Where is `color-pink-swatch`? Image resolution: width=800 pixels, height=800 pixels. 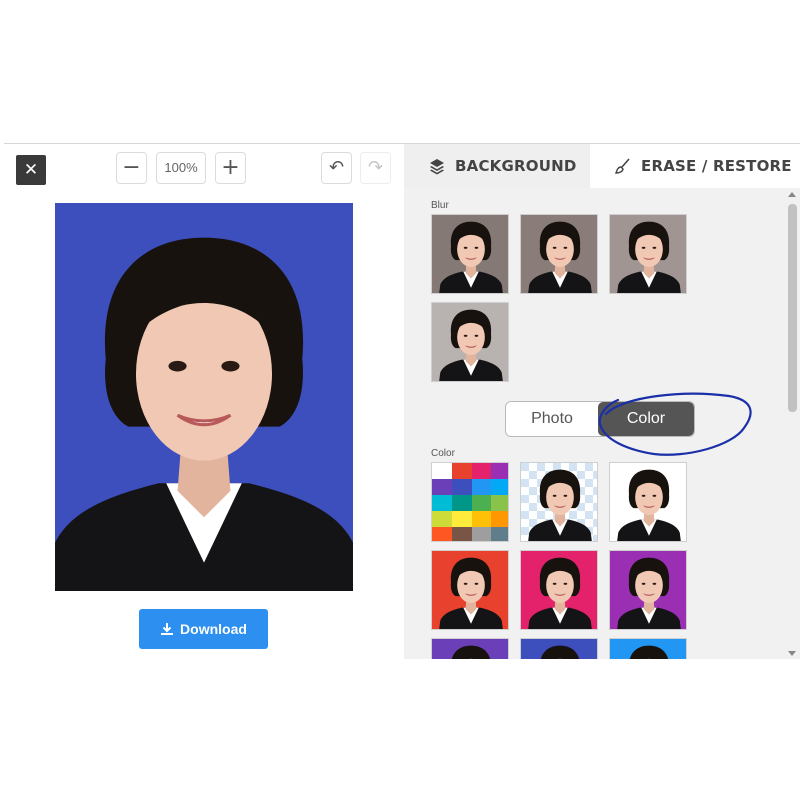
color-pink-swatch is located at coordinates (559, 590).